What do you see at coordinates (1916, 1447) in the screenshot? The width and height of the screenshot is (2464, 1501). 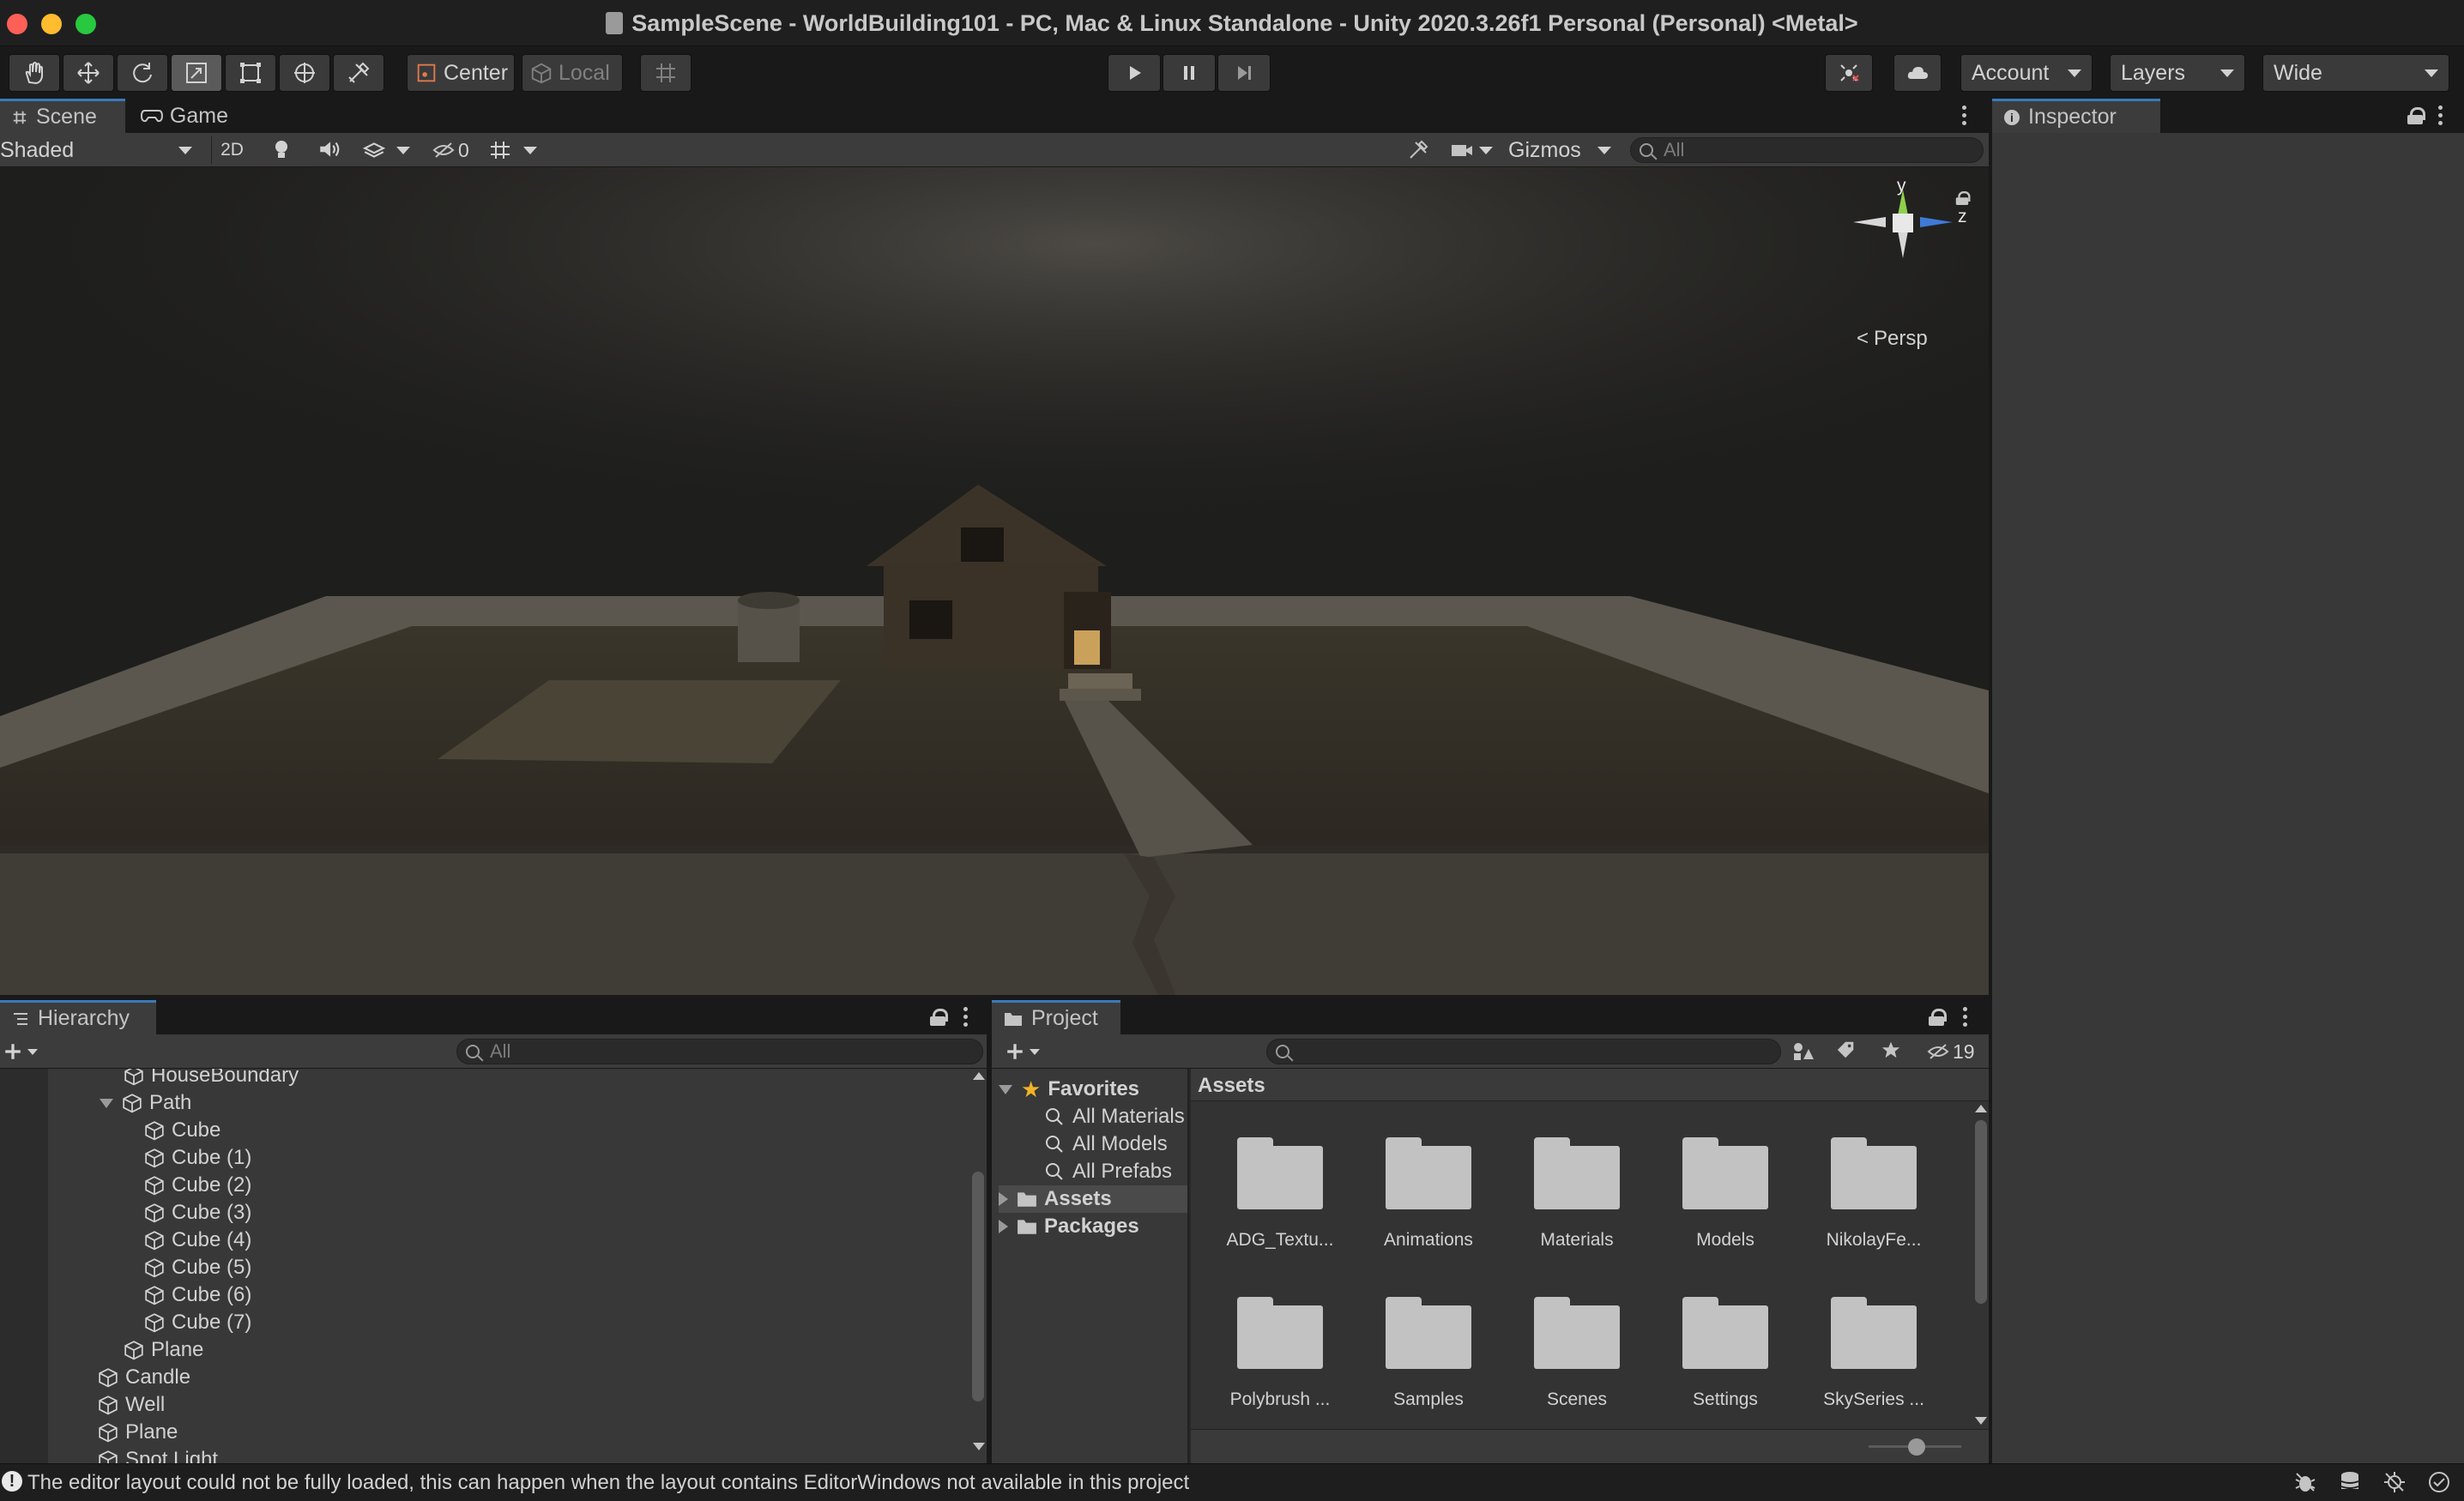 I see `icon-size-slider-thumb` at bounding box center [1916, 1447].